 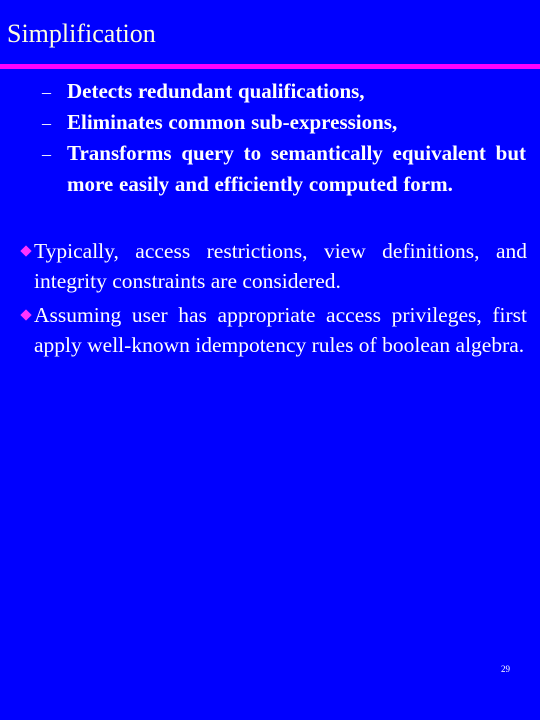 What do you see at coordinates (270, 66) in the screenshot?
I see `title-divider` at bounding box center [270, 66].